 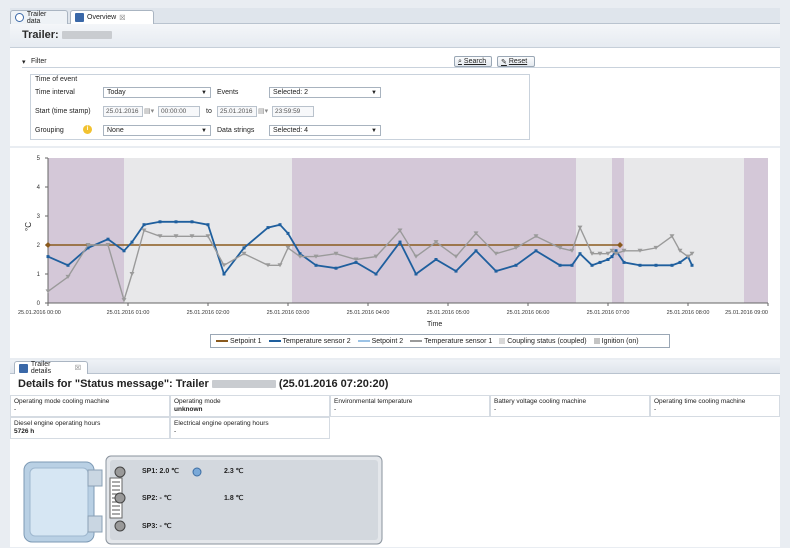 What do you see at coordinates (157, 130) in the screenshot?
I see `grouping-select: None ▼` at bounding box center [157, 130].